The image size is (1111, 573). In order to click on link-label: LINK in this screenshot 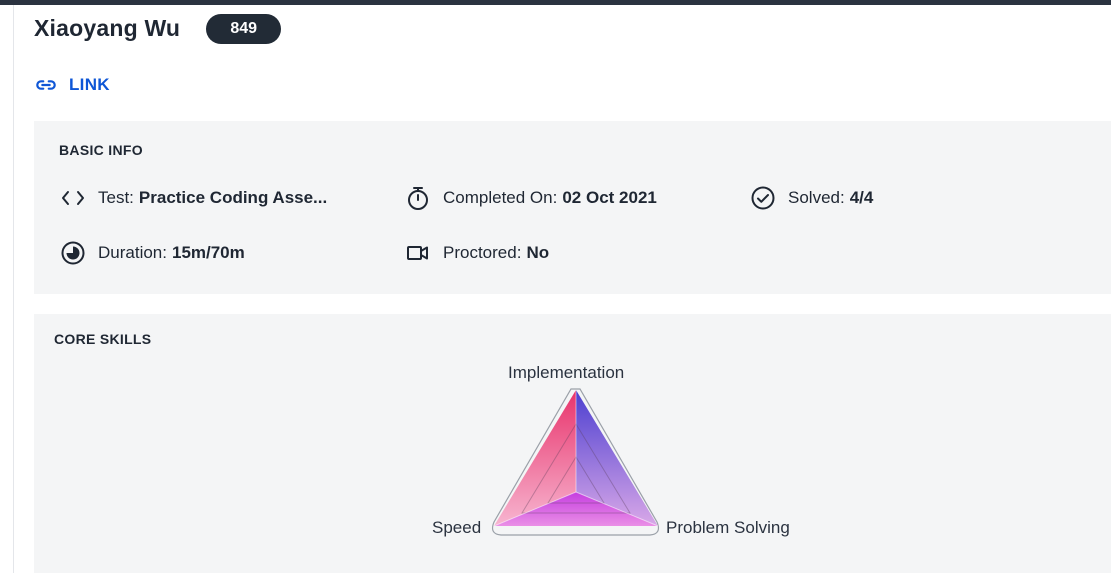, I will do `click(89, 84)`.